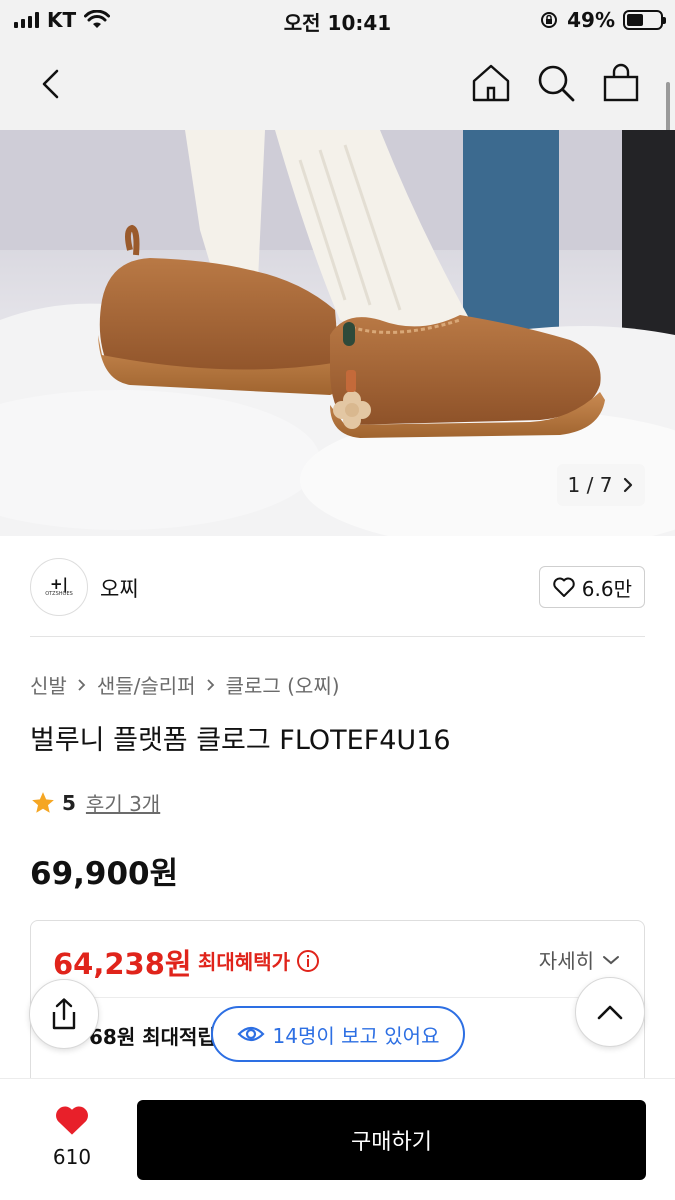 This screenshot has width=675, height=1200. I want to click on shopping-bag-icon, so click(621, 83).